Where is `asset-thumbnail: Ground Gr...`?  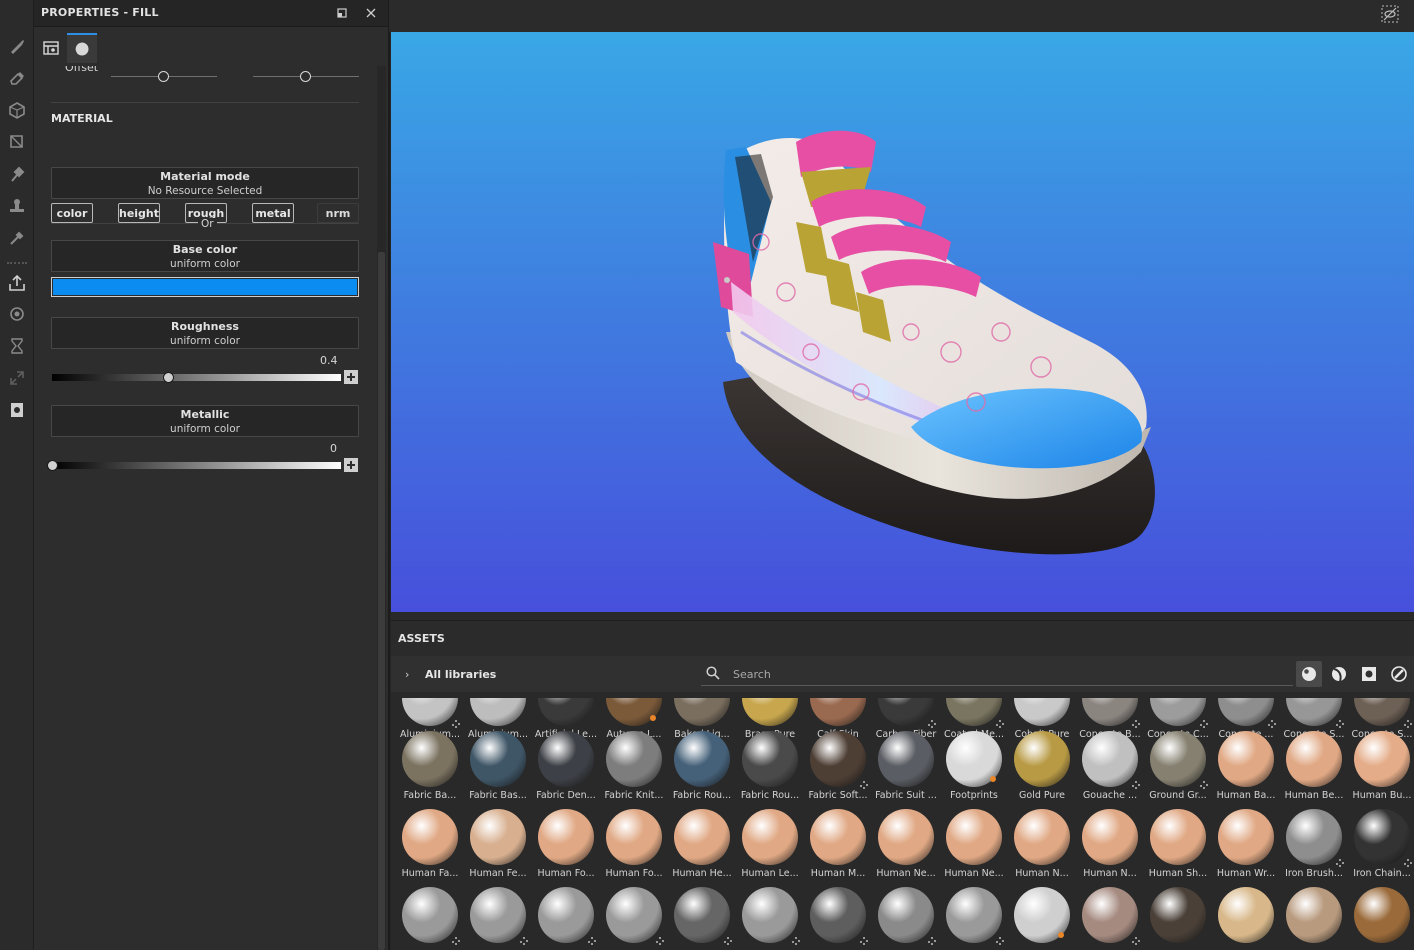 asset-thumbnail: Ground Gr... is located at coordinates (1178, 770).